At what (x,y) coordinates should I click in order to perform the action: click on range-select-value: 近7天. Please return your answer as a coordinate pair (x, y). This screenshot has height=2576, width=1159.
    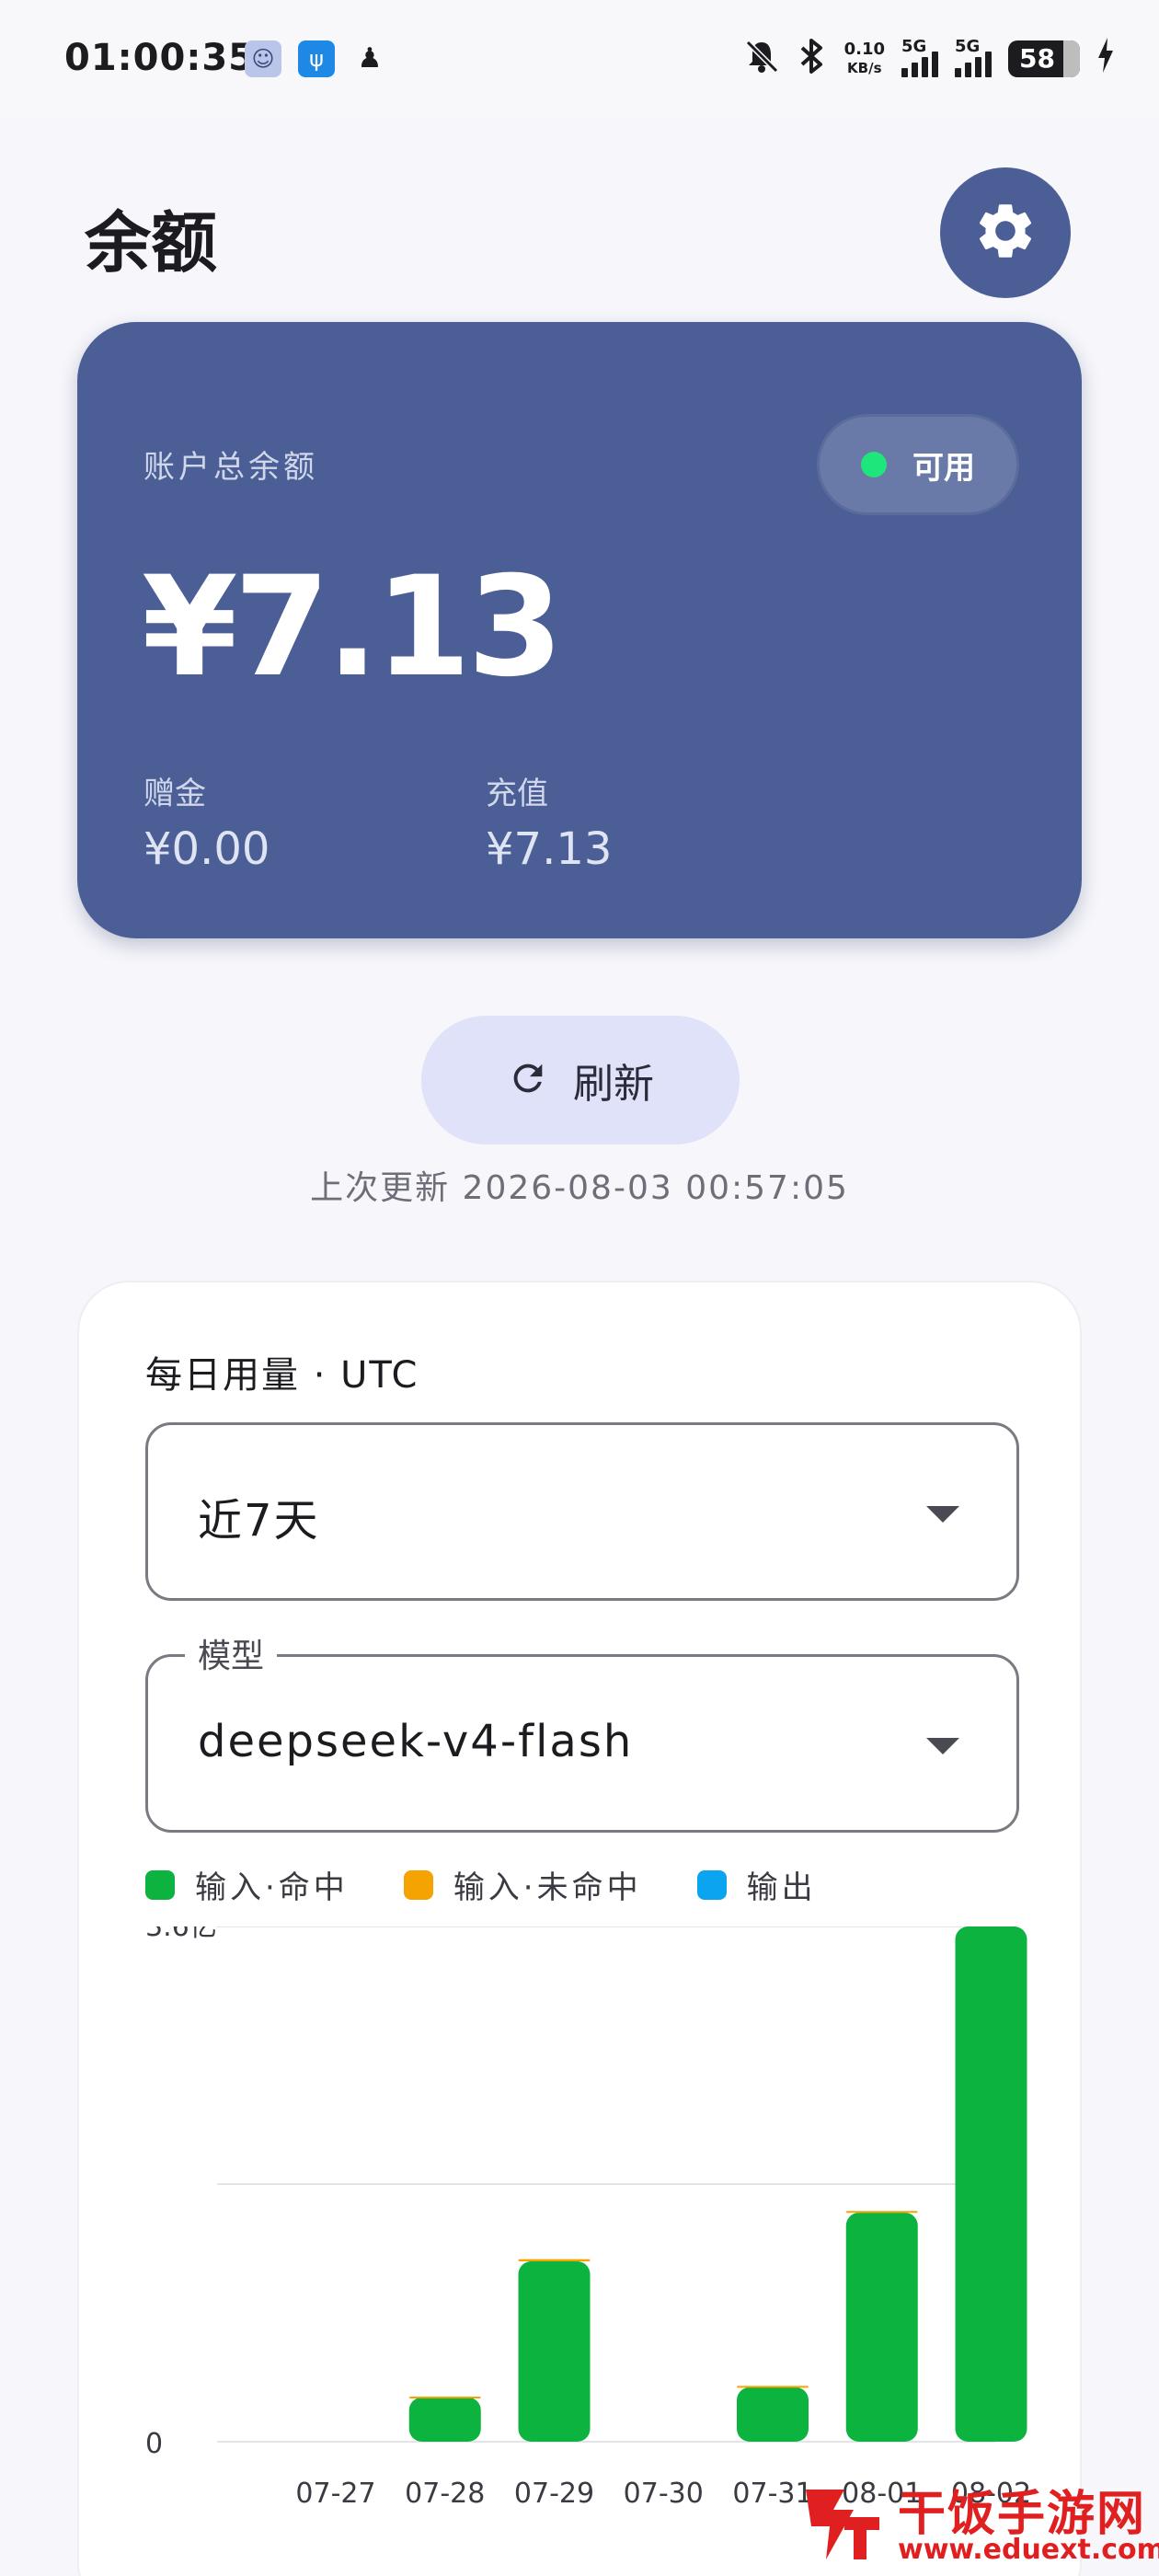
    Looking at the image, I should click on (259, 1521).